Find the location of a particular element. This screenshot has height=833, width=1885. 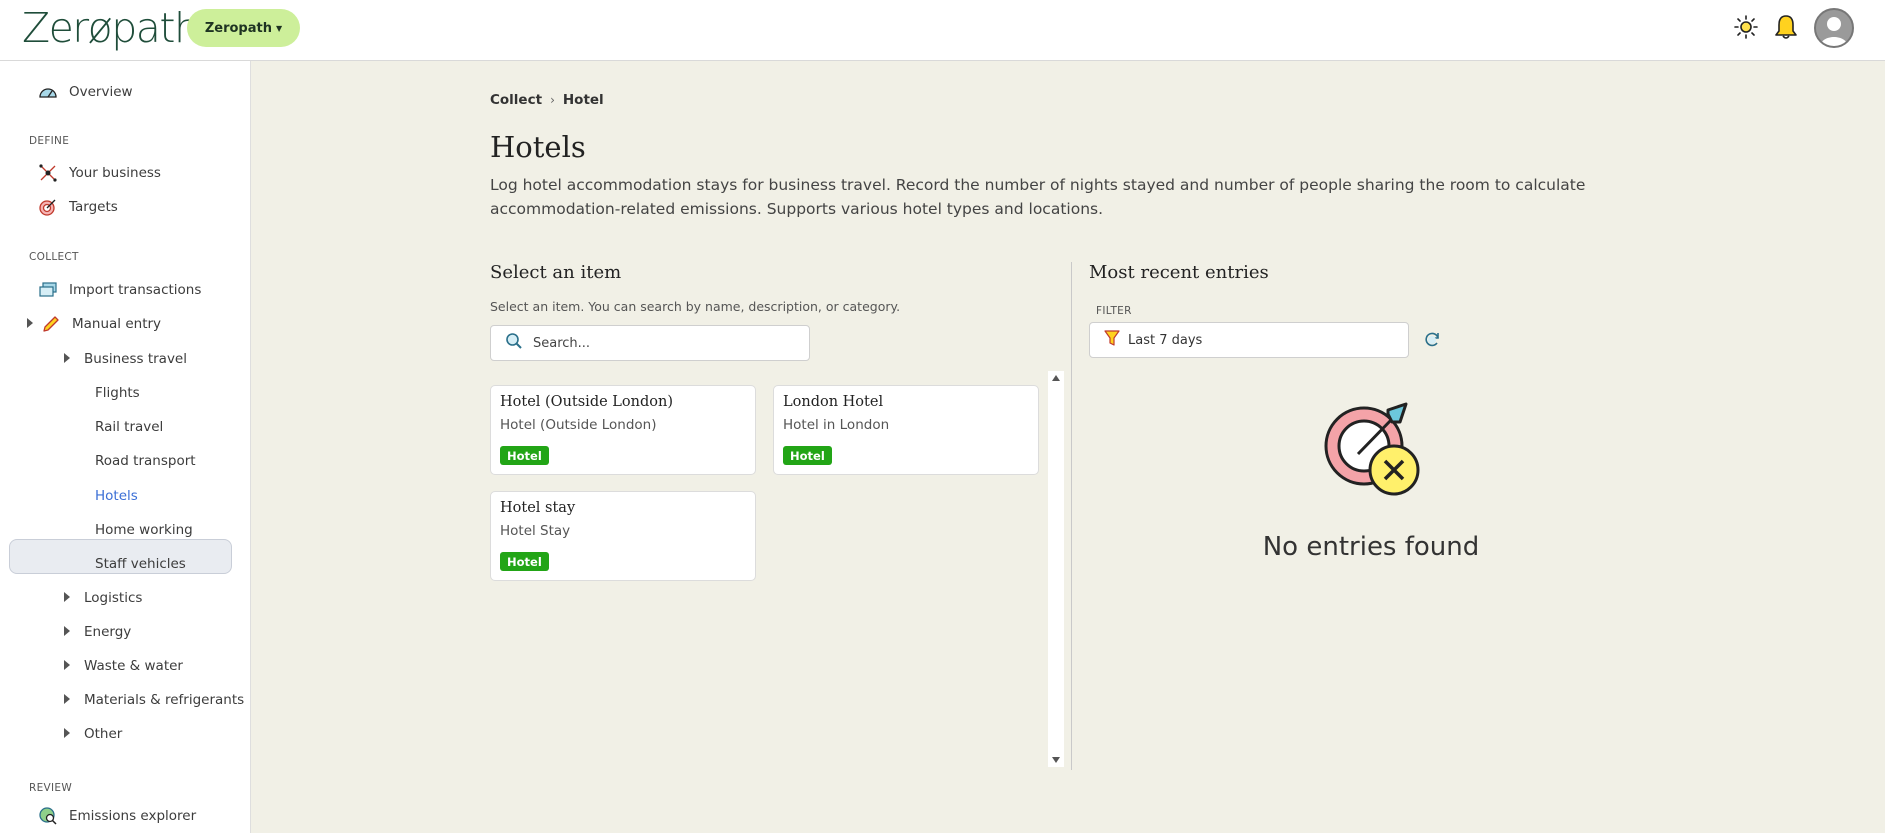

sidebar-item-label: Import transactions is located at coordinates (135, 290).